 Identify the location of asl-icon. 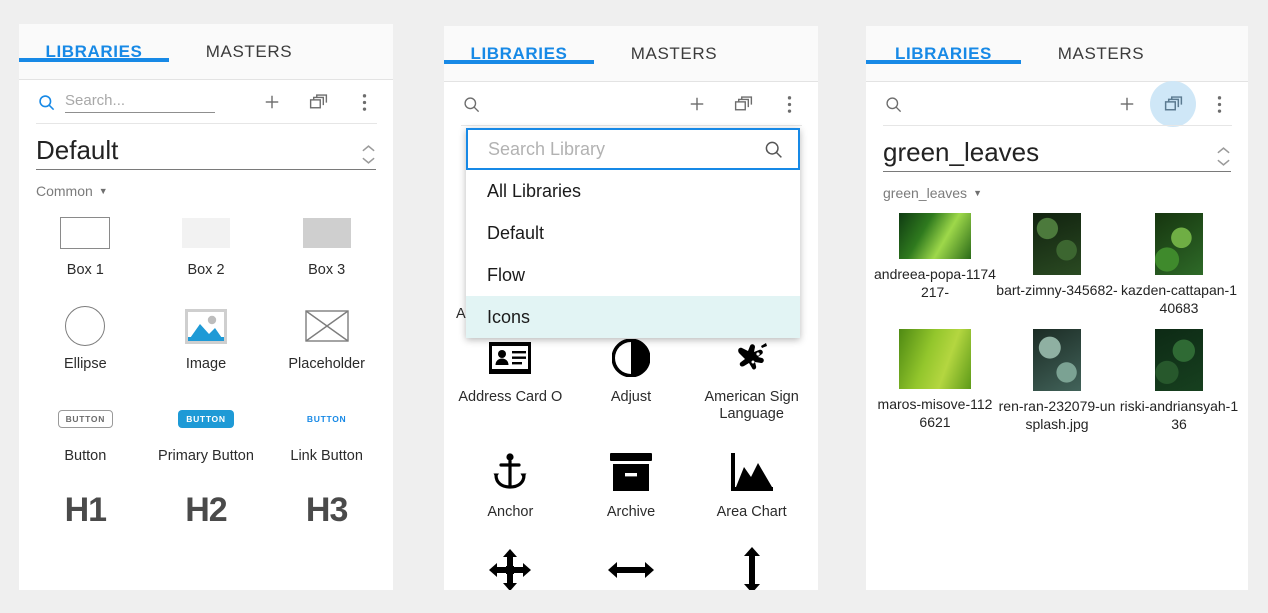
(752, 358).